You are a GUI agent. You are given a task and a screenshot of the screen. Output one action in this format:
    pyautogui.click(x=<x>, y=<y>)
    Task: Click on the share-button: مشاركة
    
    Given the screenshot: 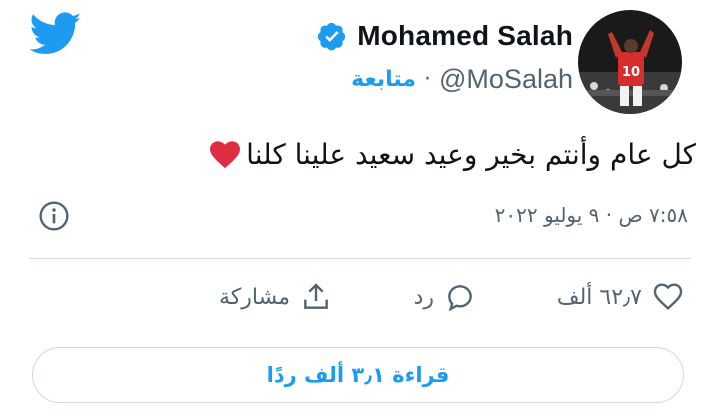 What is the action you would take?
    pyautogui.click(x=275, y=297)
    